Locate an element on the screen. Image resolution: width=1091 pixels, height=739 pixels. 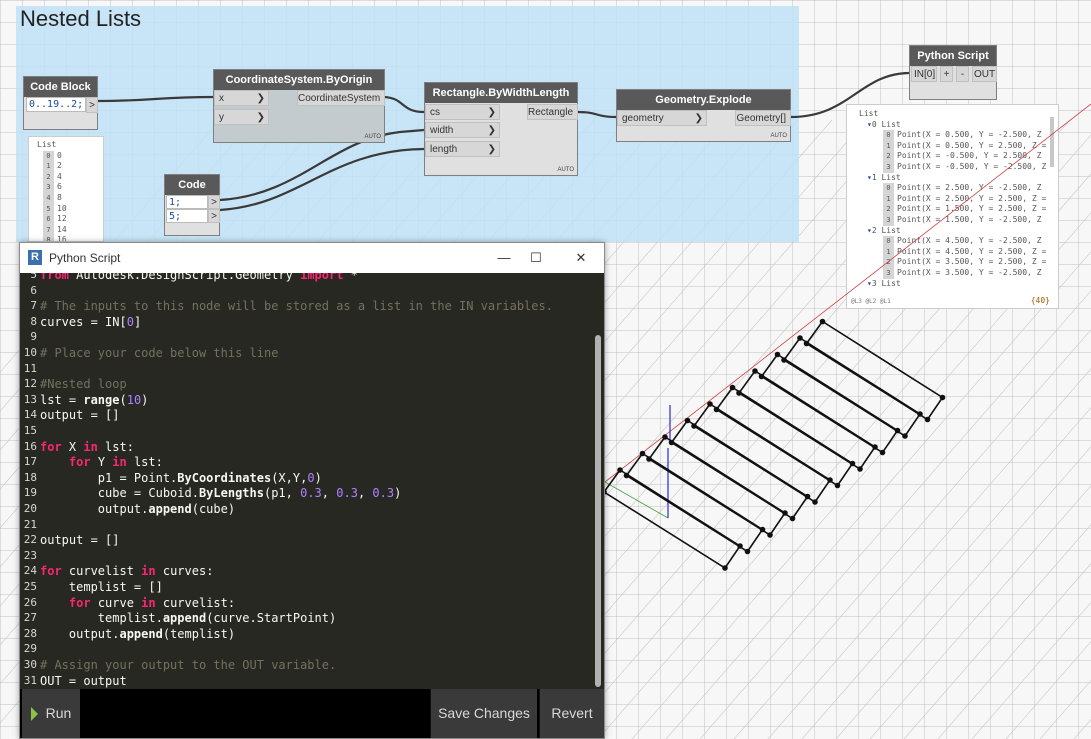
list-index: 3 is located at coordinates (48, 187).